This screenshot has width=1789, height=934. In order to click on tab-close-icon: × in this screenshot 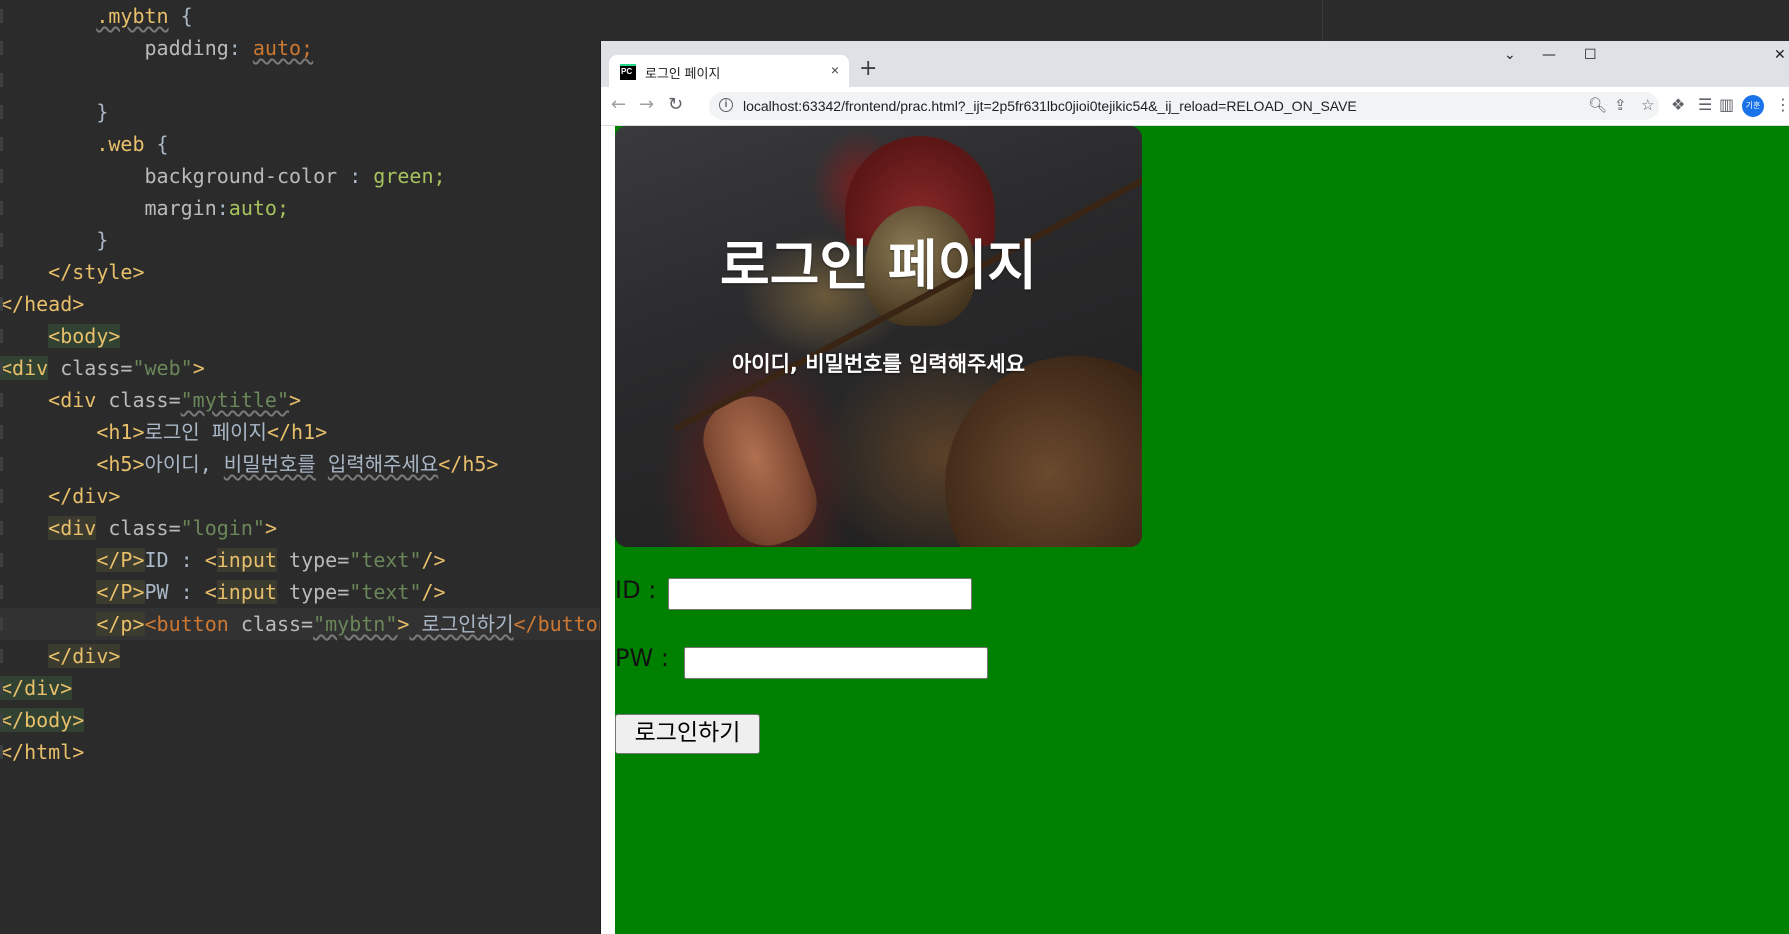, I will do `click(835, 70)`.